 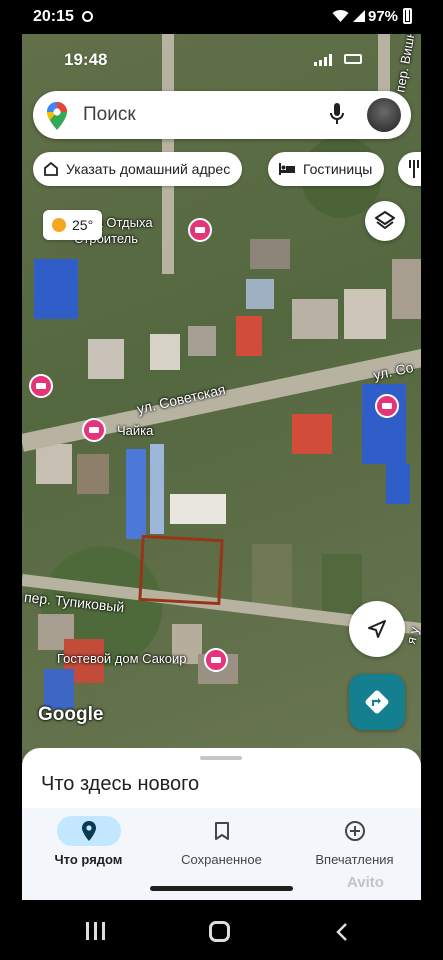 What do you see at coordinates (83, 225) in the screenshot?
I see `weather-temperature: 25°` at bounding box center [83, 225].